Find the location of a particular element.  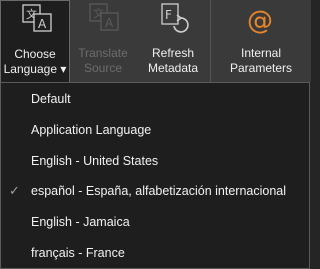

menu-item-label: English - United States is located at coordinates (95, 161).